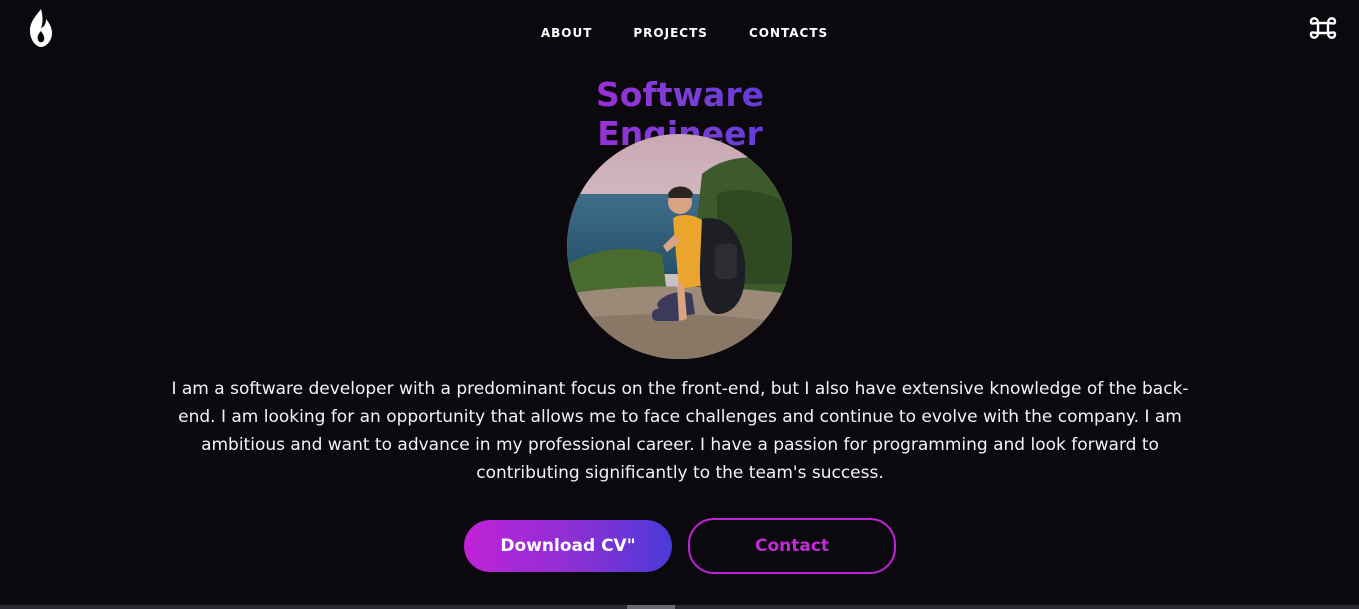 Image resolution: width=1359 pixels, height=609 pixels. Describe the element at coordinates (792, 546) in the screenshot. I see `contact-button: Contact` at that location.